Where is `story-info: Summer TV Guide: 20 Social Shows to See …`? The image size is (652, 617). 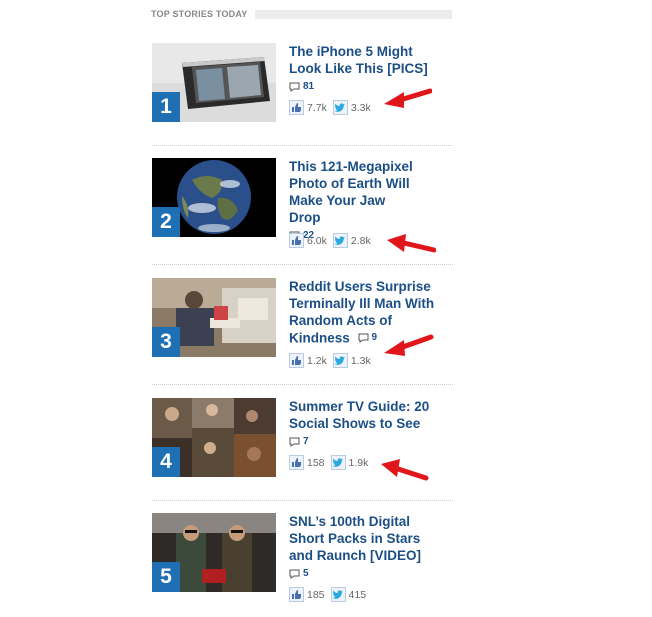 story-info: Summer TV Guide: 20 Social Shows to See … is located at coordinates (371, 423).